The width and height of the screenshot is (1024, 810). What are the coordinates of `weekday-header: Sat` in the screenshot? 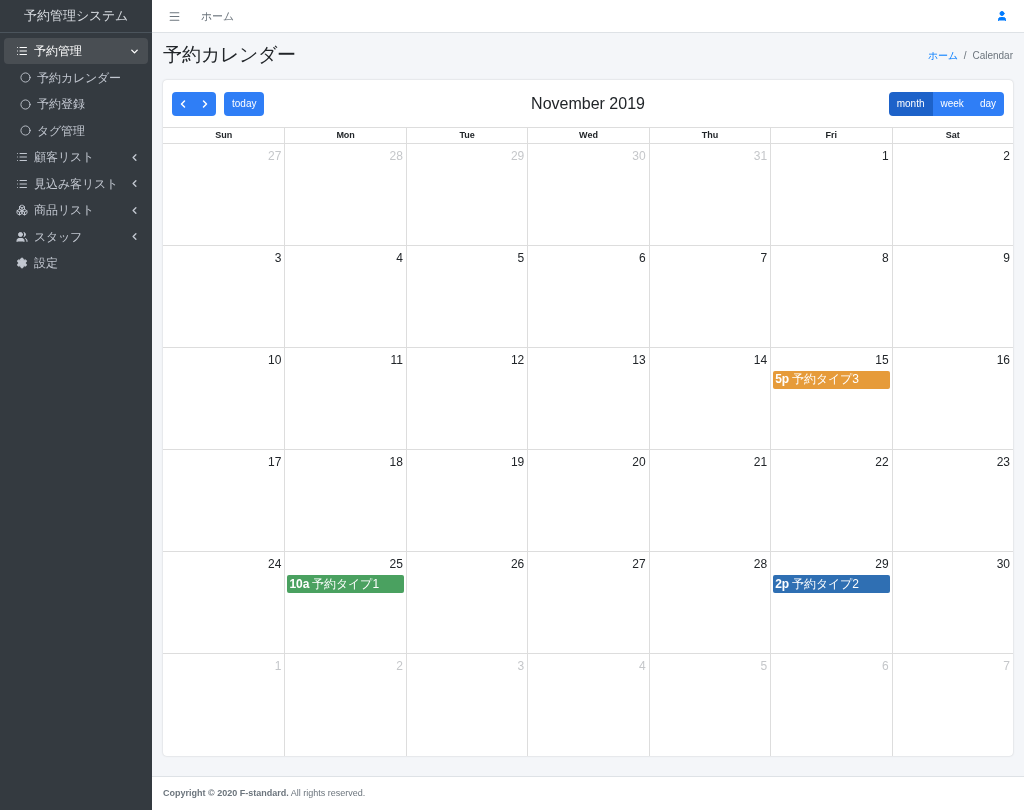 It's located at (952, 135).